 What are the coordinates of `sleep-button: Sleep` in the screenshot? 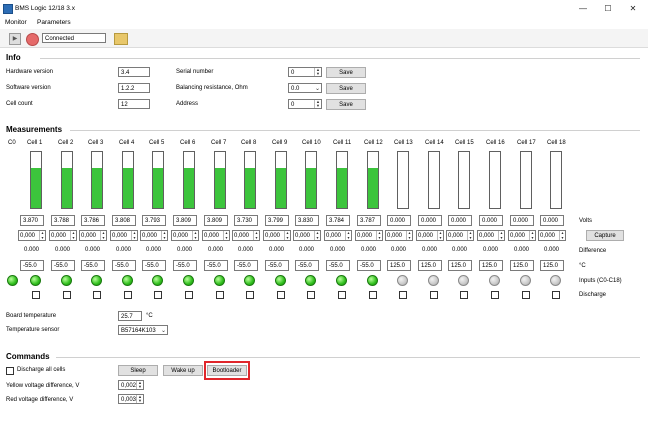 It's located at (138, 370).